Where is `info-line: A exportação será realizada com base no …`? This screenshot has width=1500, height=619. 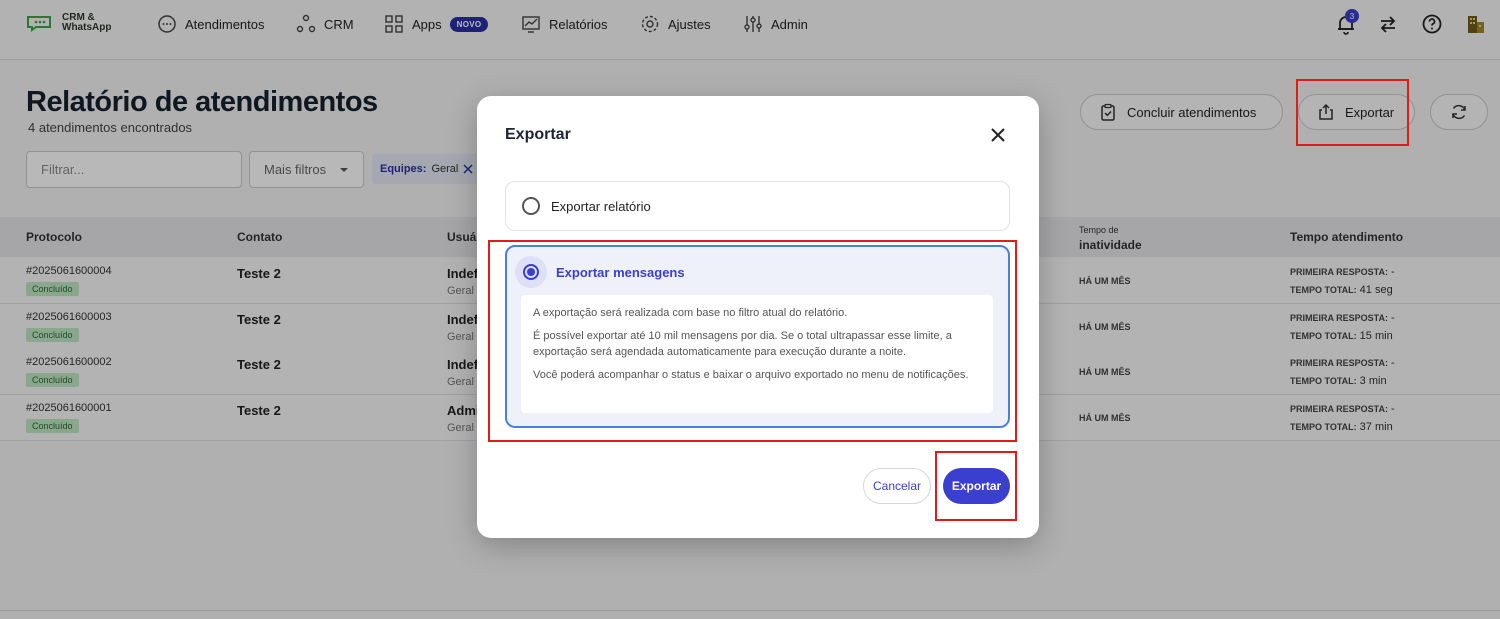 info-line: A exportação será realizada com base no … is located at coordinates (690, 313).